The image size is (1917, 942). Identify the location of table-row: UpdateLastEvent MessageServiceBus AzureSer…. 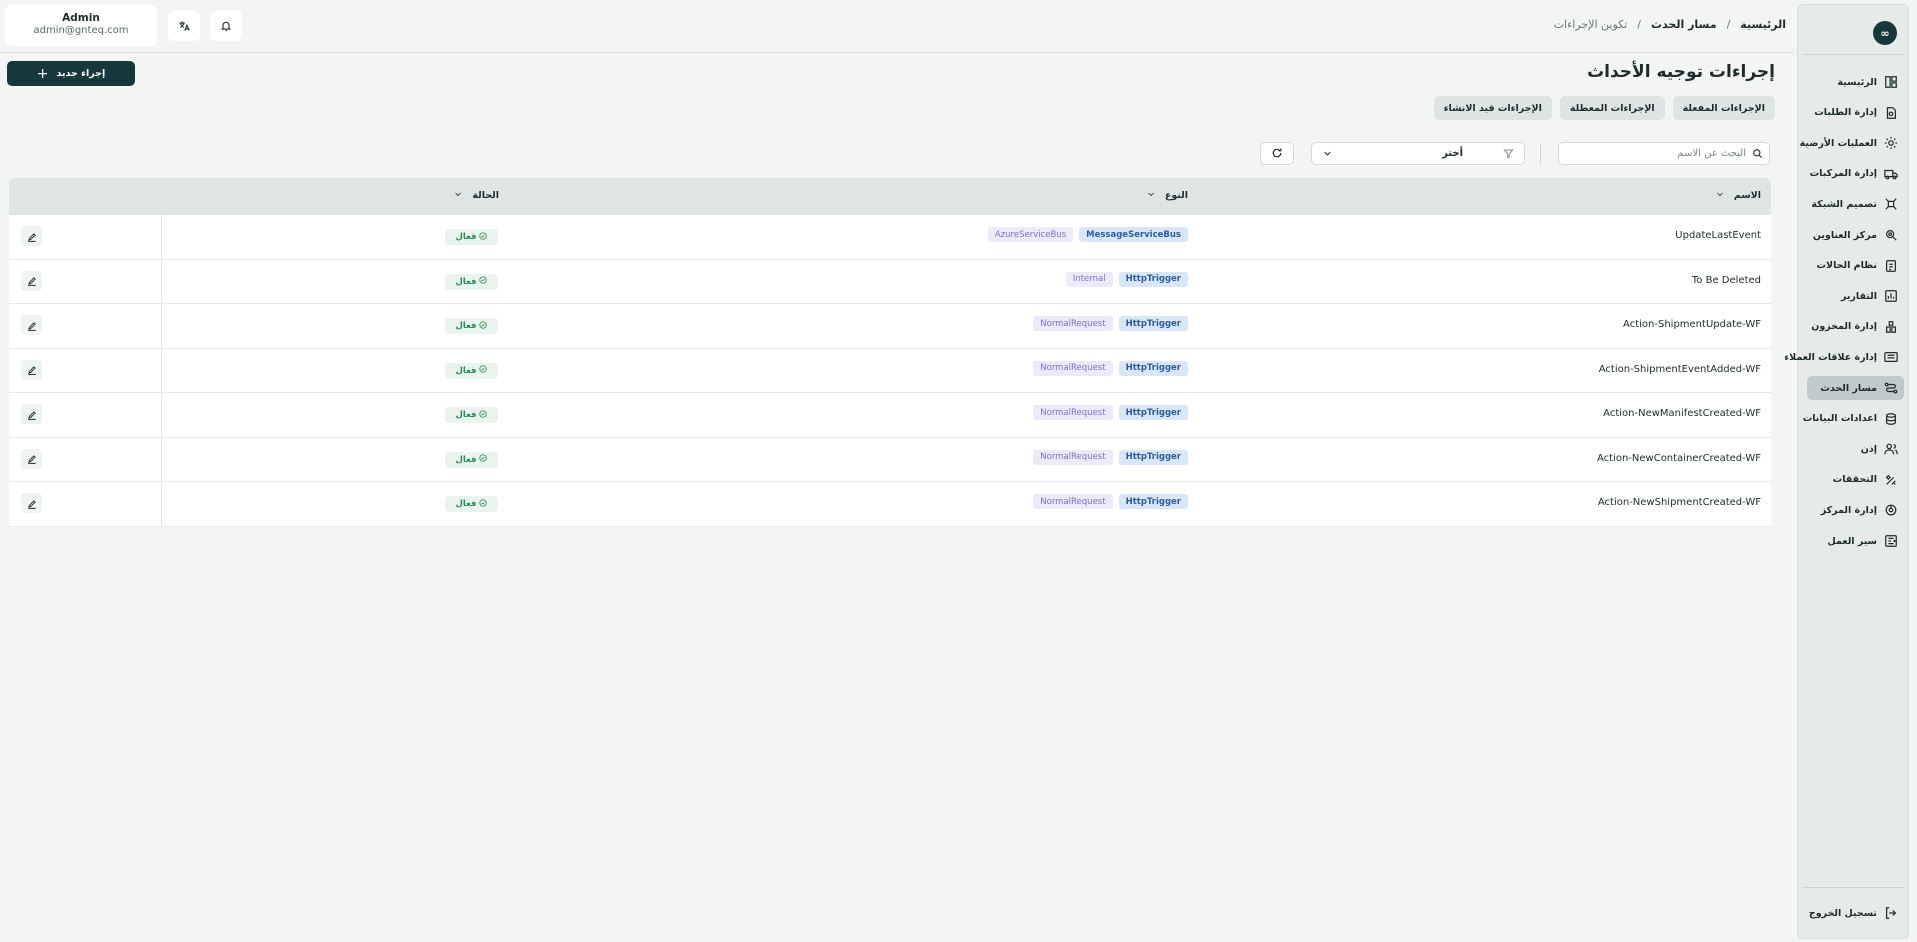
(890, 237).